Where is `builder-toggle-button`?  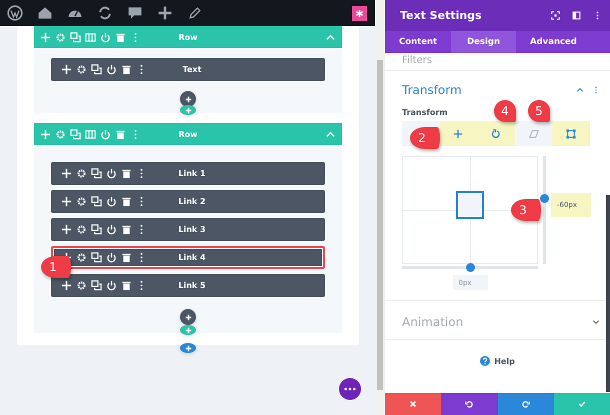 builder-toggle-button is located at coordinates (359, 13).